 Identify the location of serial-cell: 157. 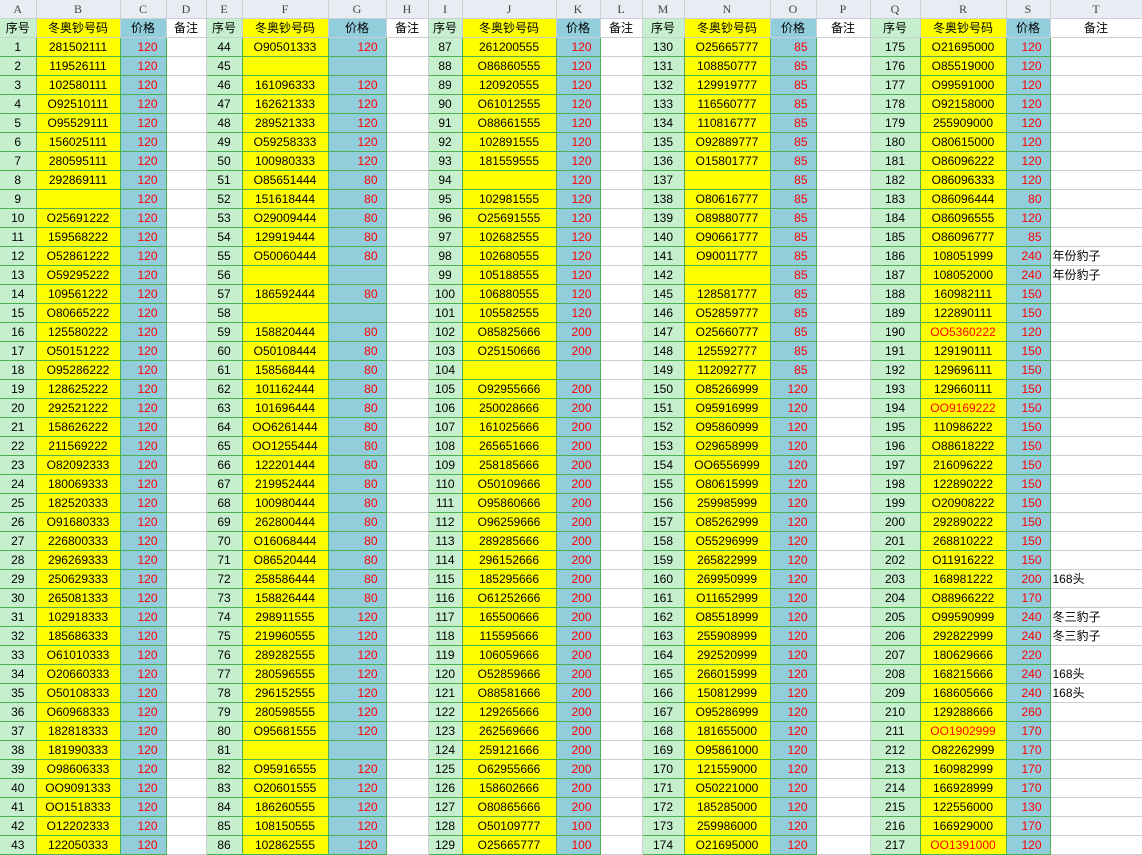
(663, 522).